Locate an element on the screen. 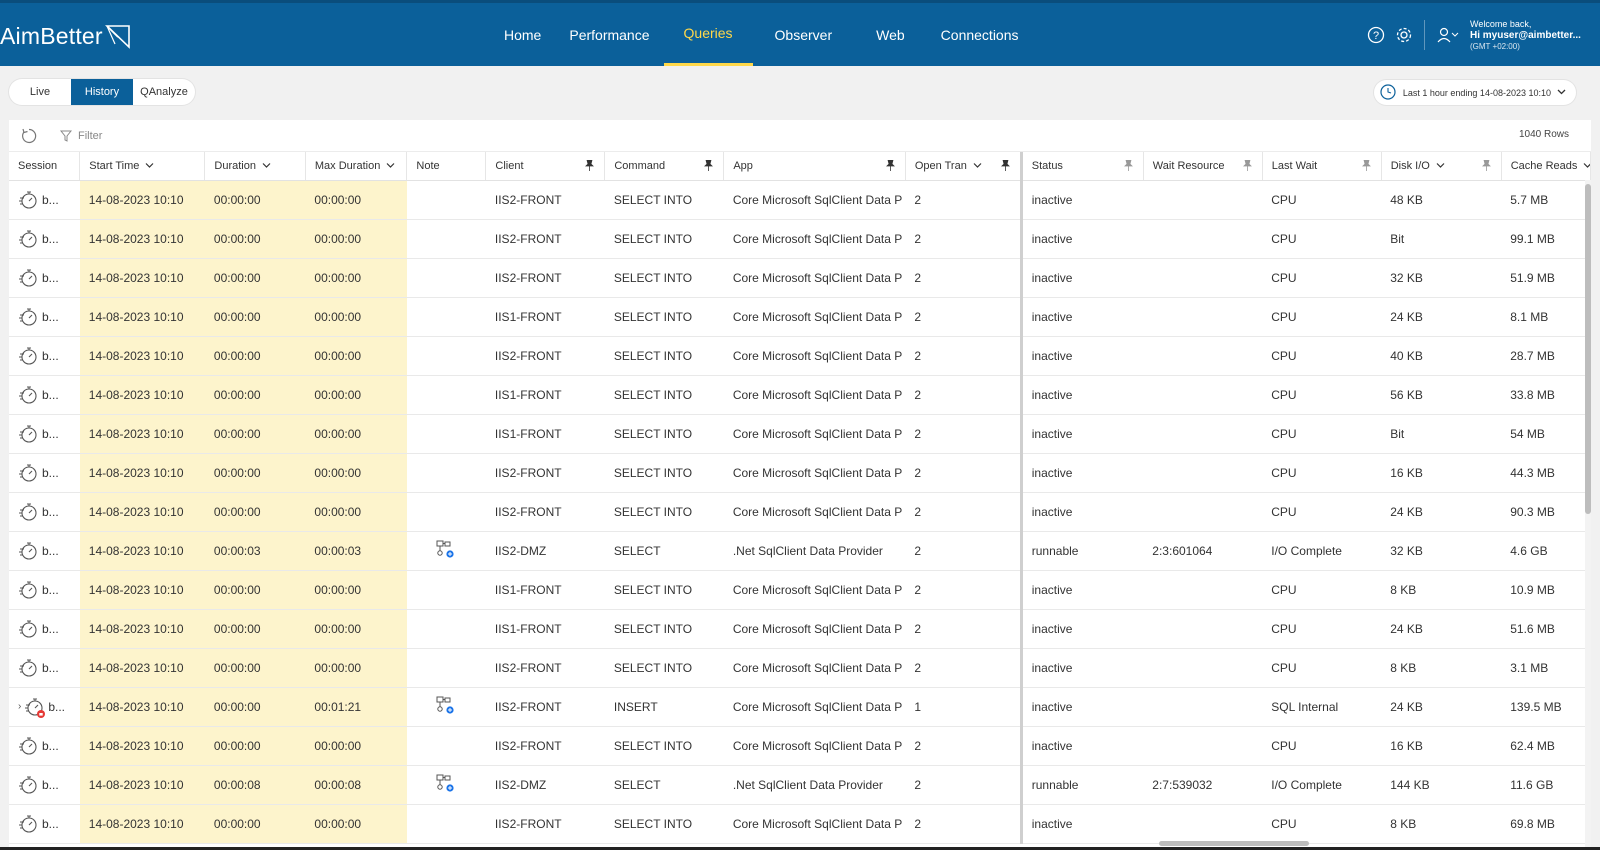 The image size is (1600, 850). tab-live: Live is located at coordinates (40, 92).